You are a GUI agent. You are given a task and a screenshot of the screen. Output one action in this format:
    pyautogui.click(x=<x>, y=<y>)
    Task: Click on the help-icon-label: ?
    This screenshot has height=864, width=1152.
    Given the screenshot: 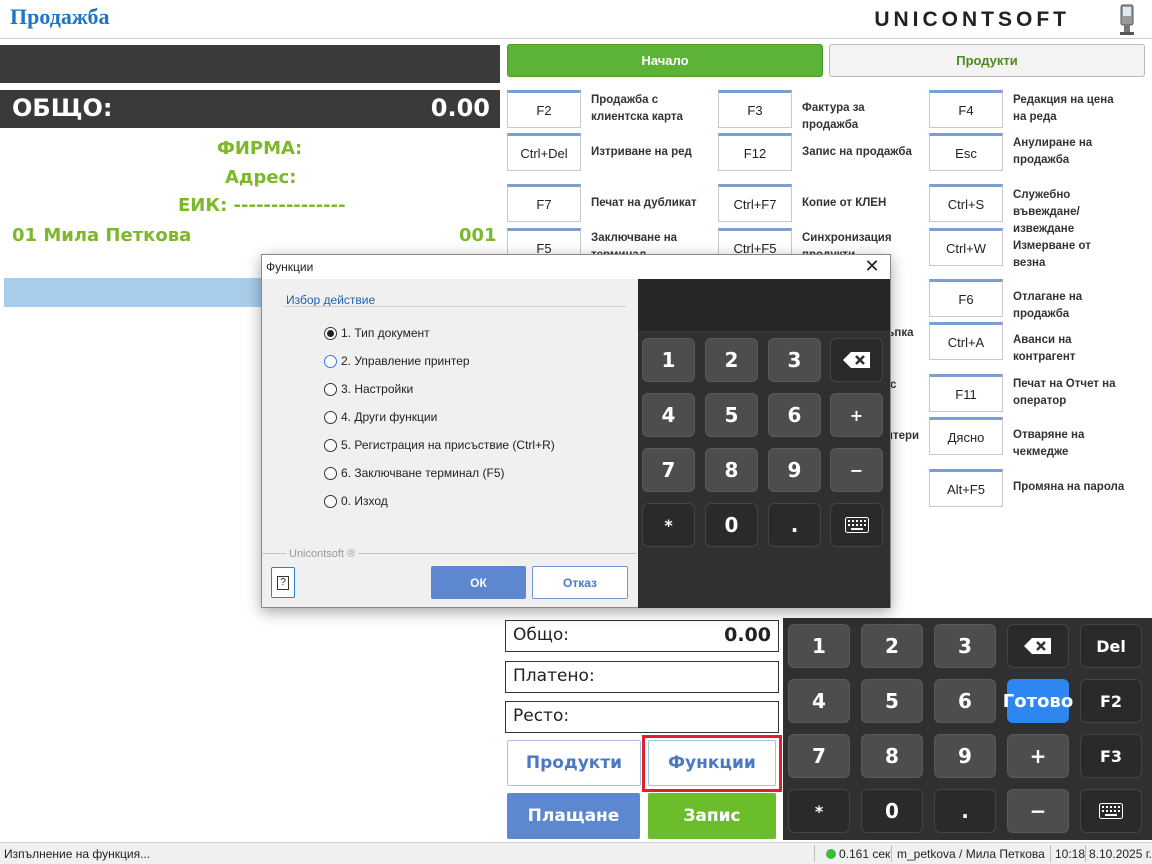 What is the action you would take?
    pyautogui.click(x=283, y=582)
    